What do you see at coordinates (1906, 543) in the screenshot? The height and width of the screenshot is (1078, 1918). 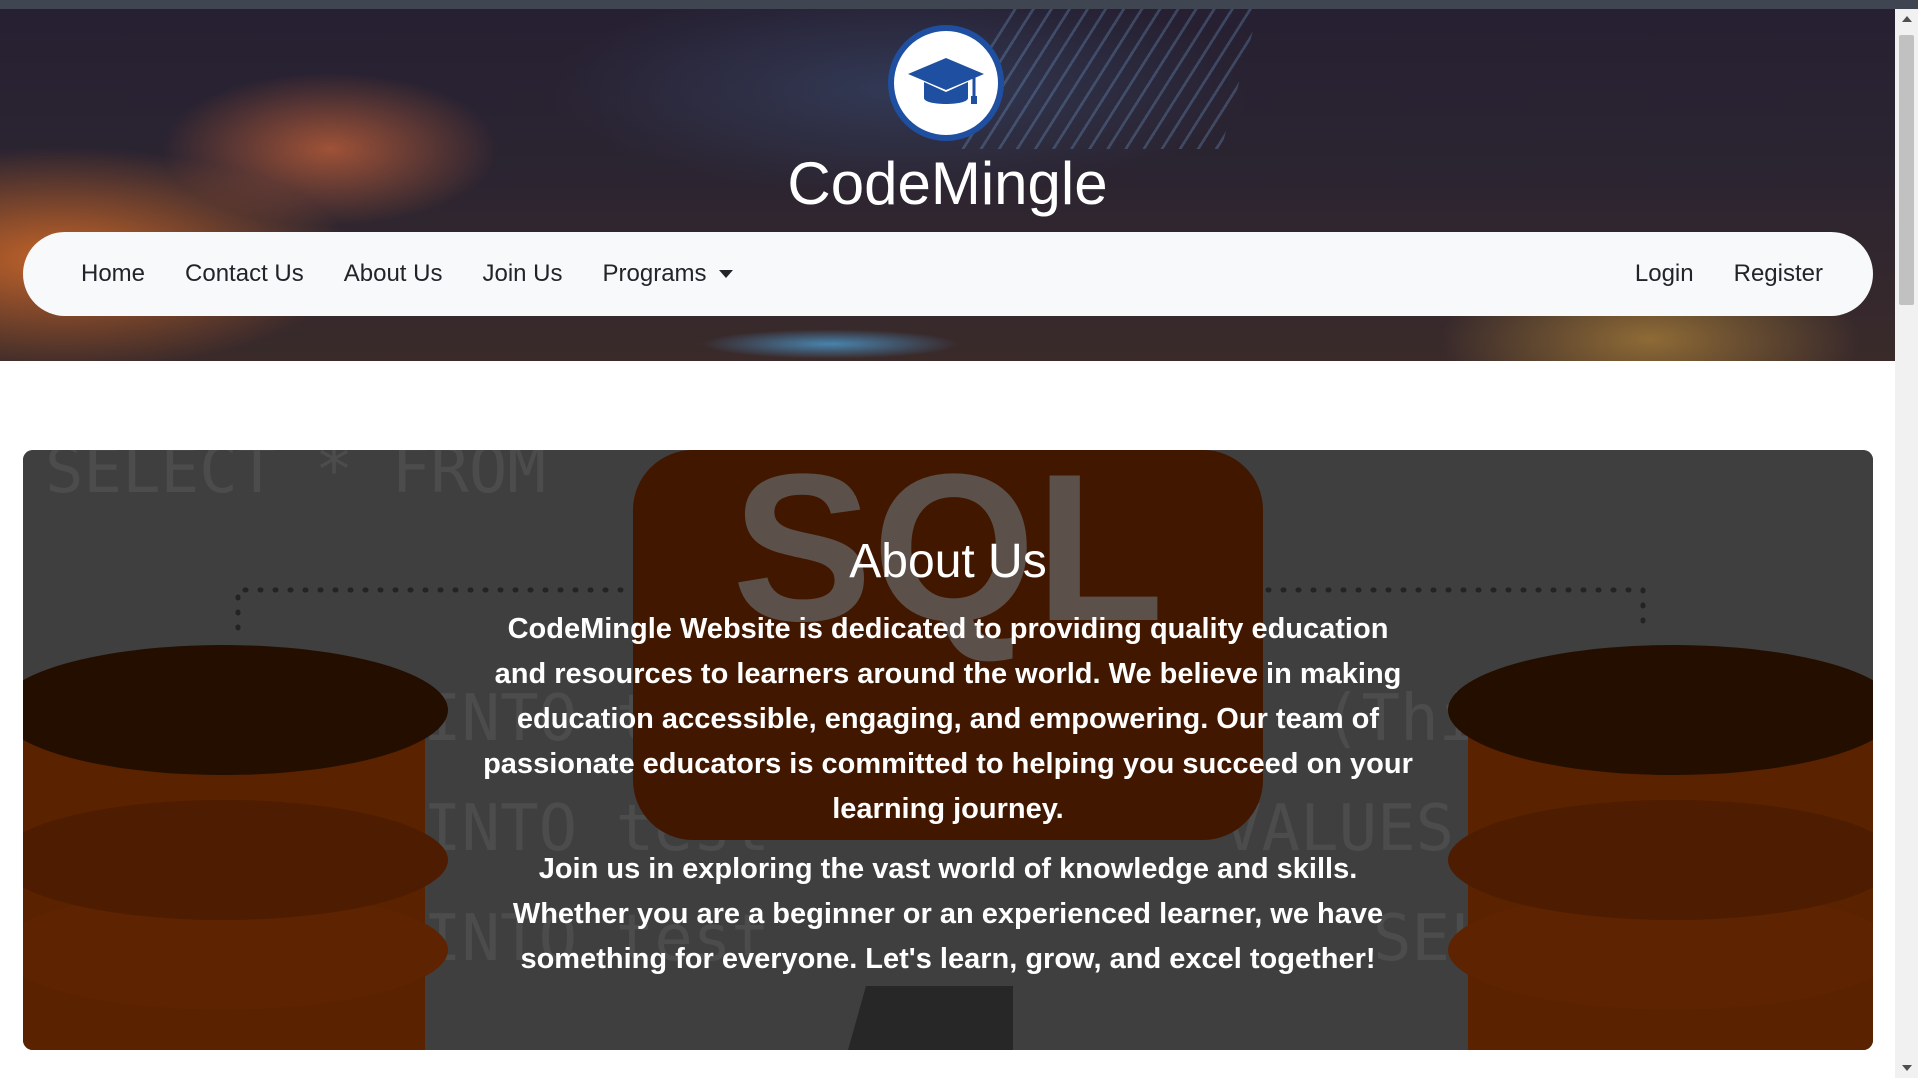 I see `vertical-scrollbar` at bounding box center [1906, 543].